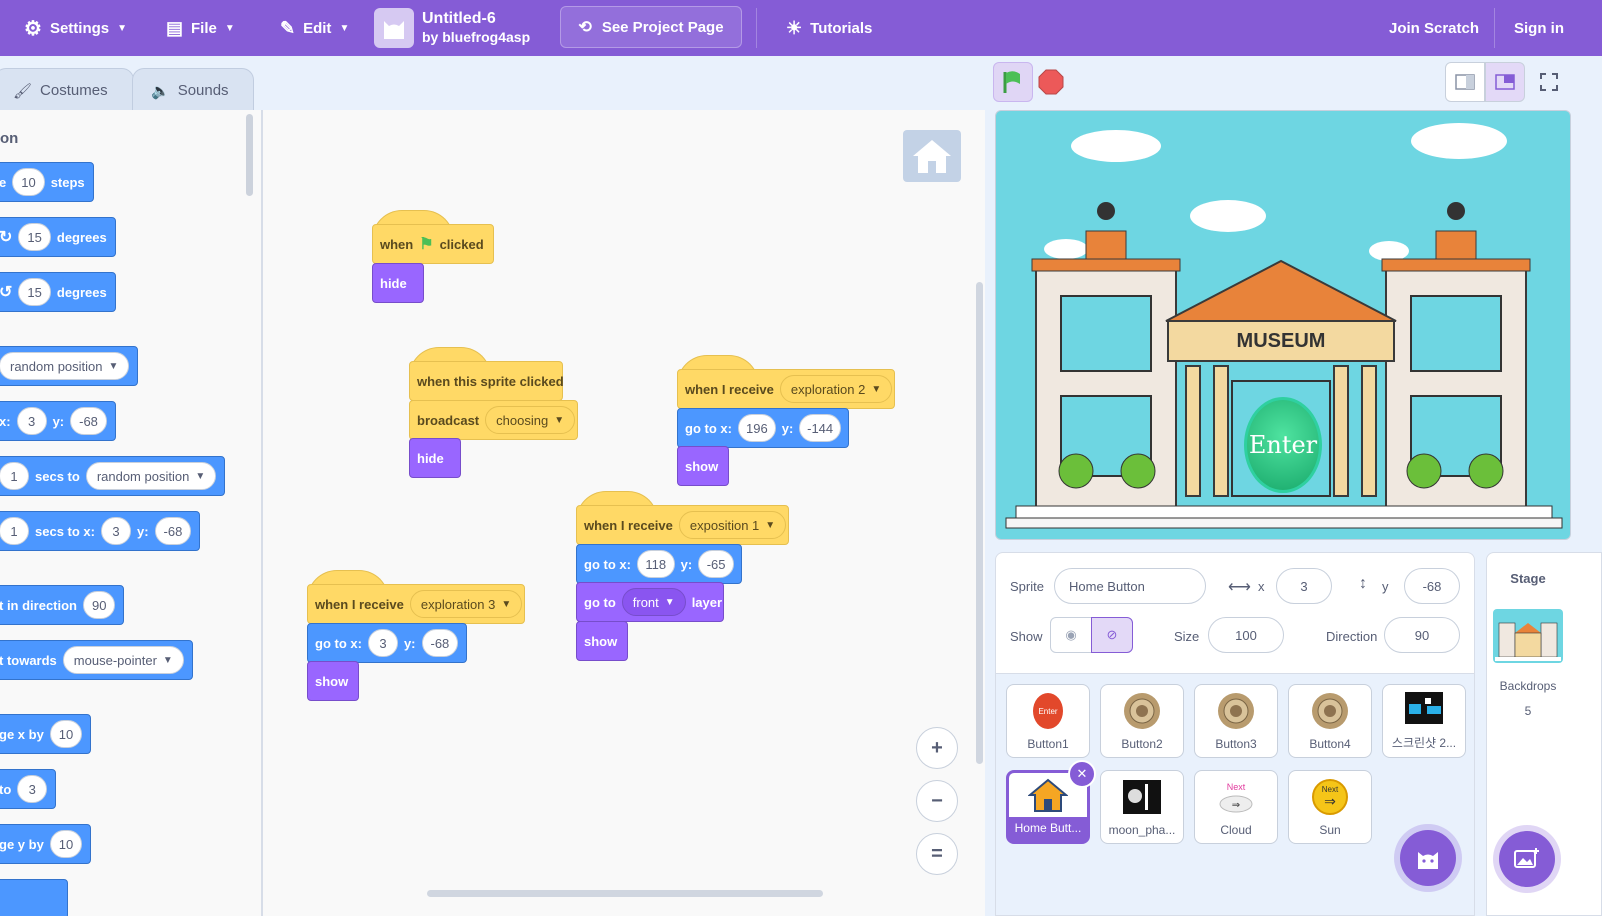 The width and height of the screenshot is (1602, 916). I want to click on workspace-home-button, so click(932, 156).